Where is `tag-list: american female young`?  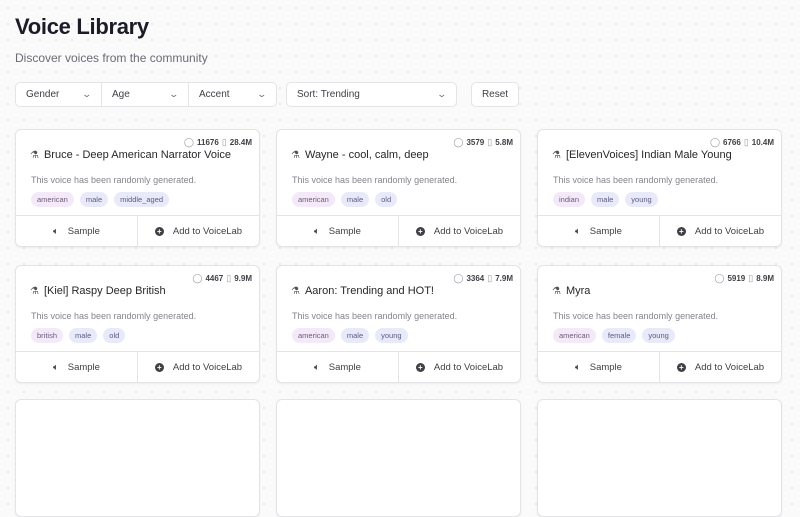 tag-list: american female young is located at coordinates (614, 335).